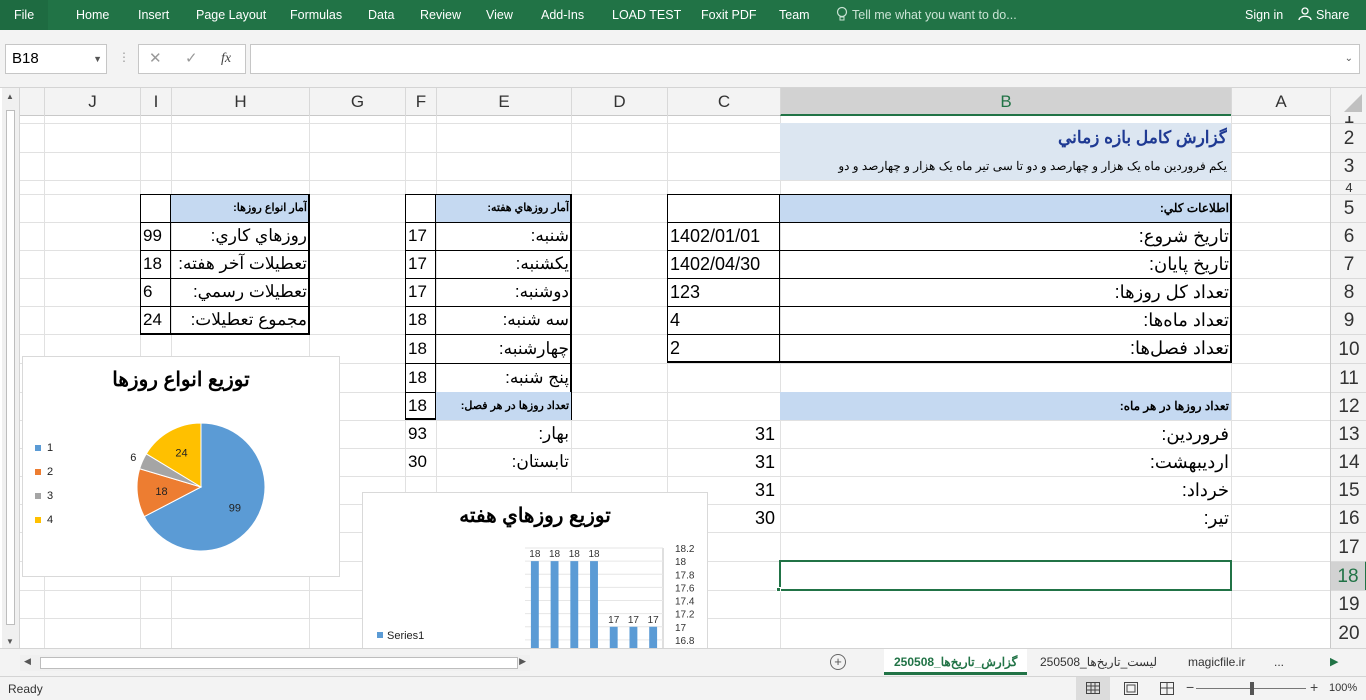  I want to click on month-value: 31, so click(764, 462).